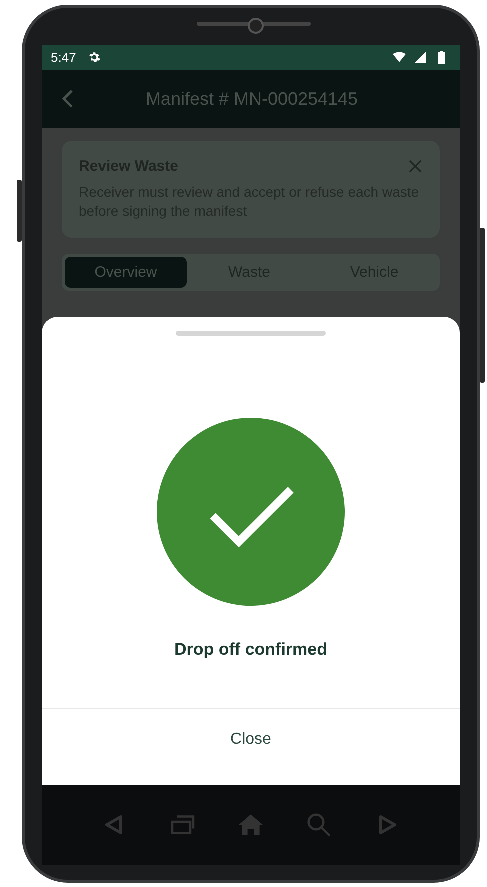  I want to click on battery-icon, so click(442, 57).